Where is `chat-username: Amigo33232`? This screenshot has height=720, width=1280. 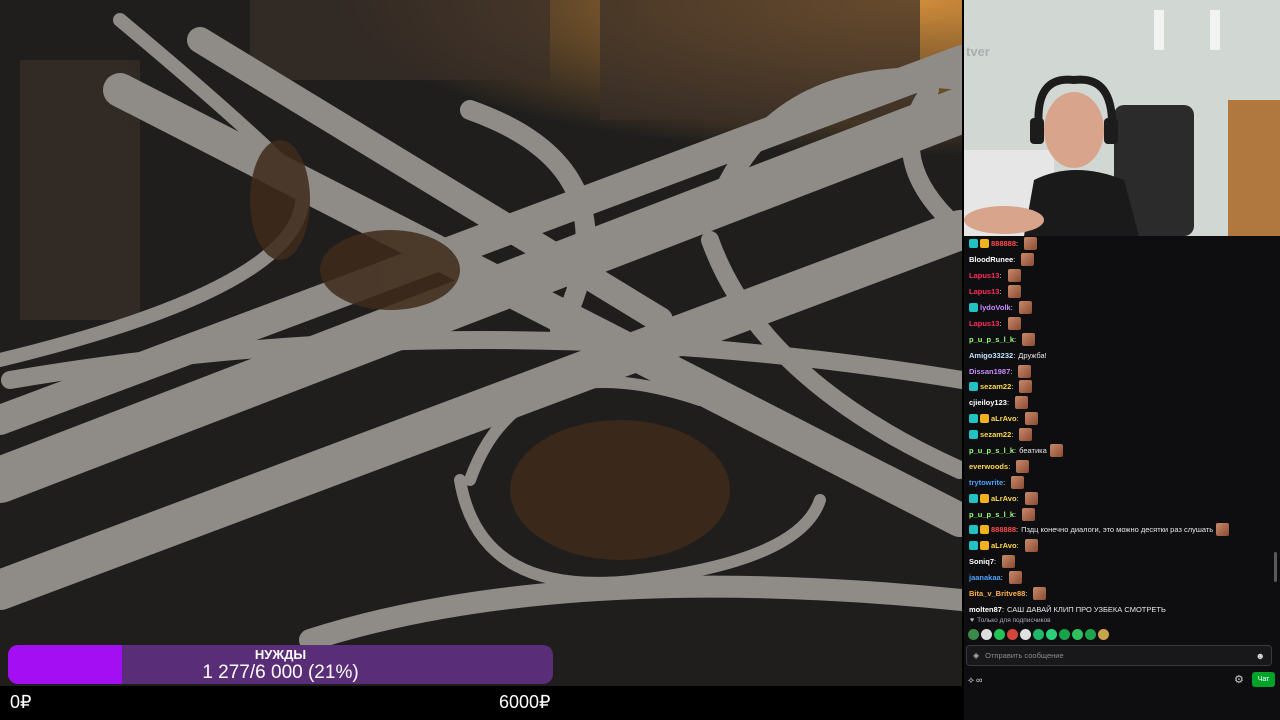 chat-username: Amigo33232 is located at coordinates (991, 355).